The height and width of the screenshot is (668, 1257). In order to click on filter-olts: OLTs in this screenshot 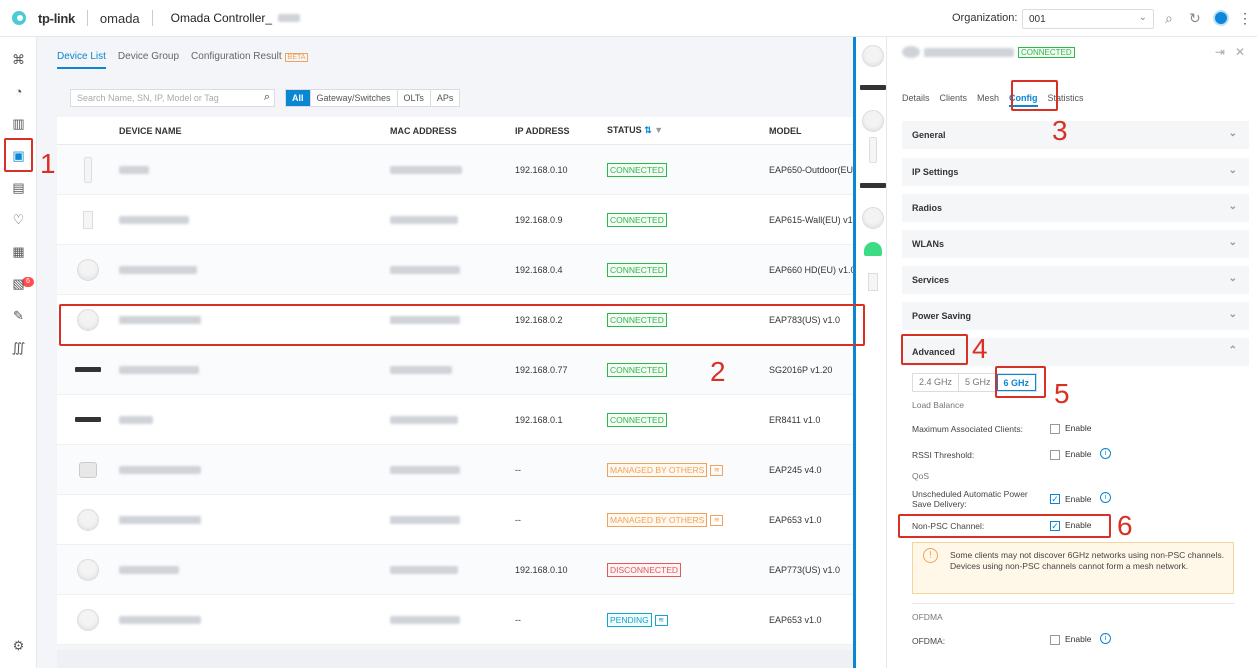, I will do `click(413, 98)`.